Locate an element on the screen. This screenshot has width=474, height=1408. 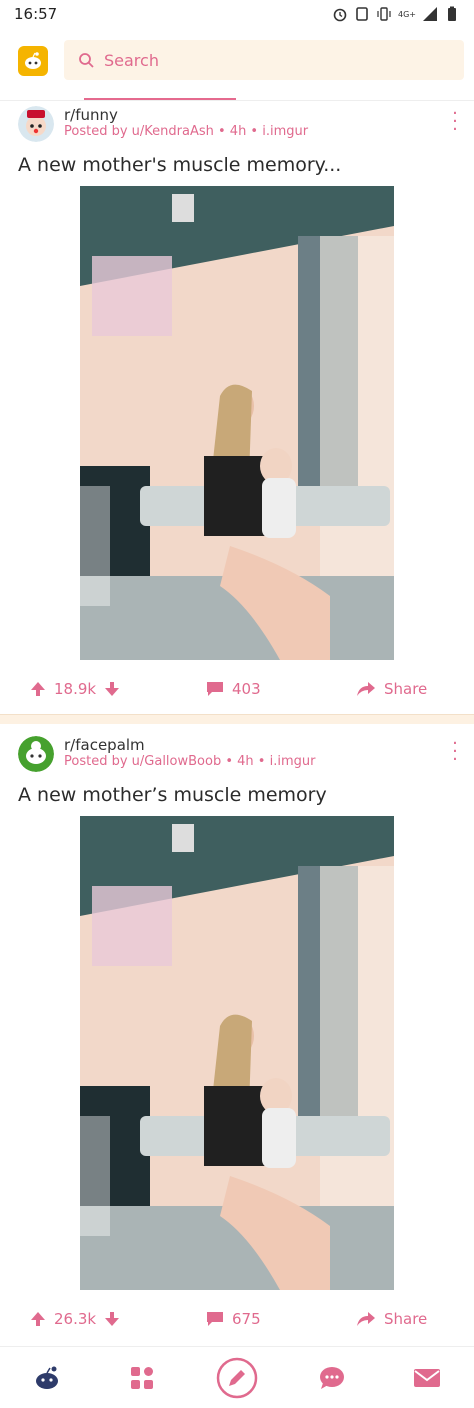
create-post-icon is located at coordinates (237, 1377).